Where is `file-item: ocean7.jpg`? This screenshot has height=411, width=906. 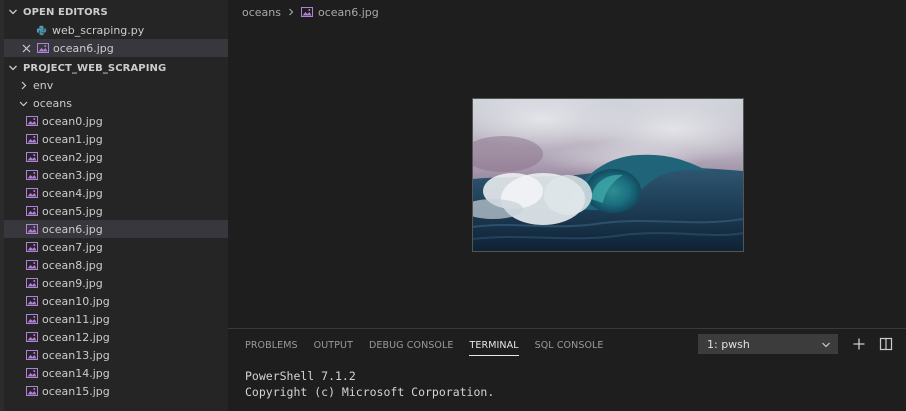
file-item: ocean7.jpg is located at coordinates (116, 247).